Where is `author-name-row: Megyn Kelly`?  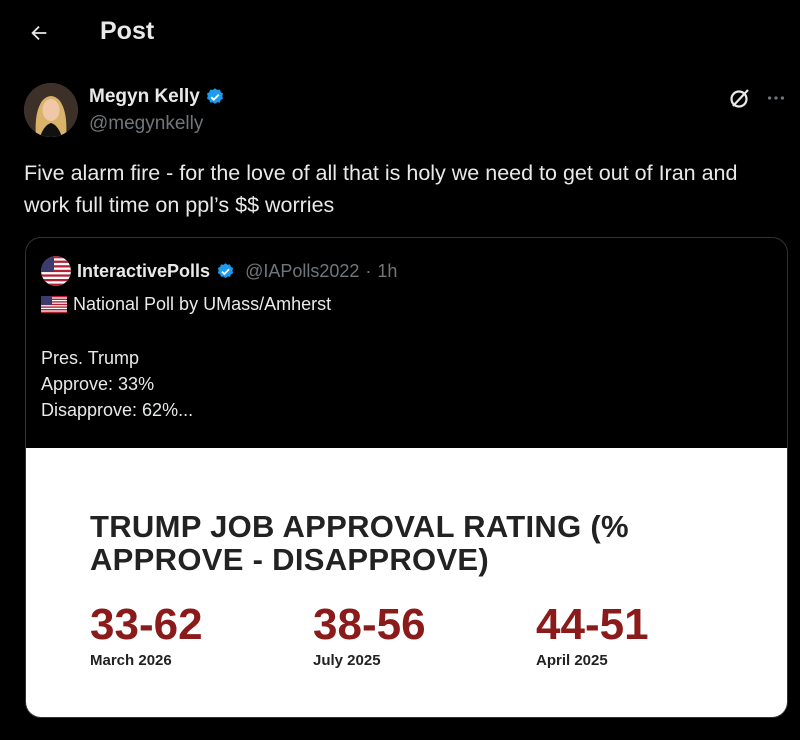 author-name-row: Megyn Kelly is located at coordinates (157, 97).